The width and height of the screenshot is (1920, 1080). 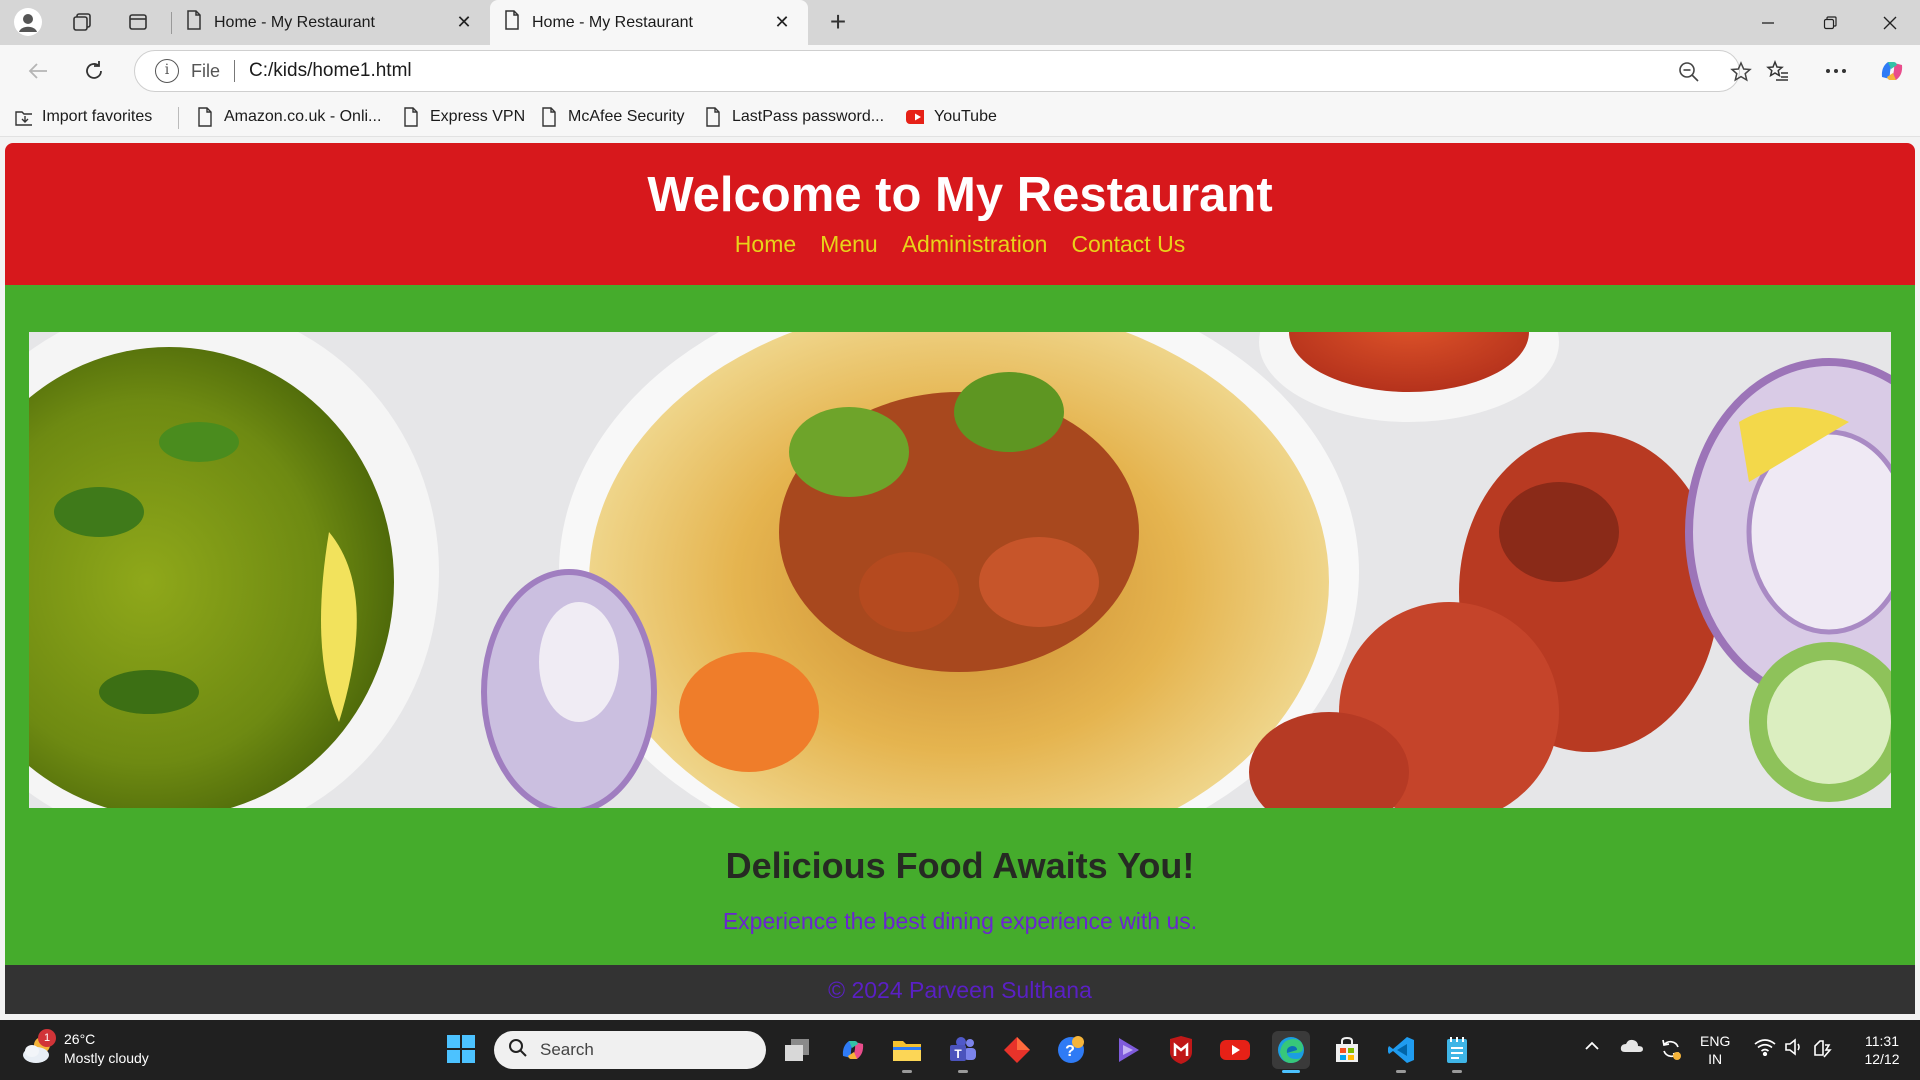 I want to click on site-nav: Home Menu Administration Contact Us, so click(x=960, y=244).